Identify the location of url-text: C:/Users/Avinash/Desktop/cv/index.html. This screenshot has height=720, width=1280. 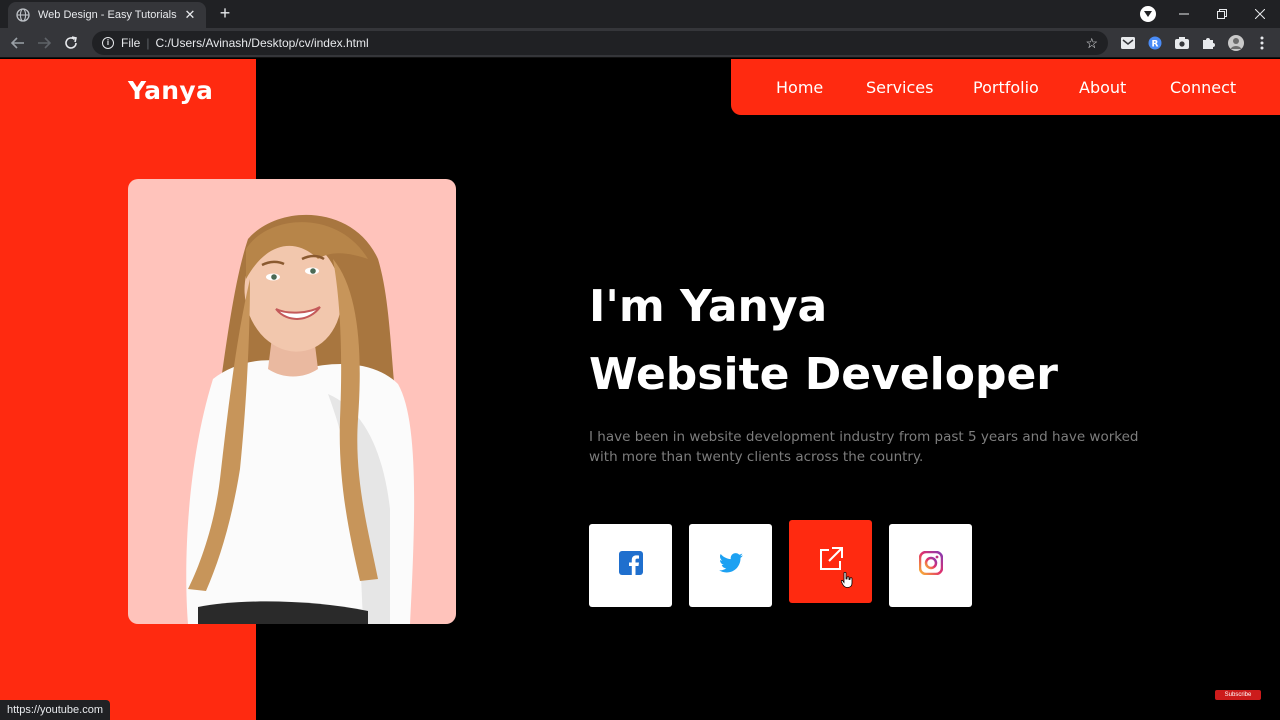
(620, 43).